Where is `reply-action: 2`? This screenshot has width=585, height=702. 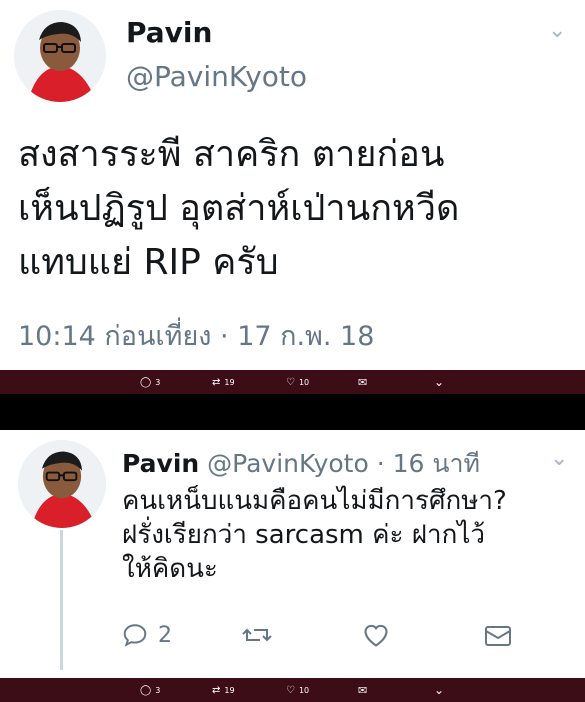 reply-action: 2 is located at coordinates (147, 635).